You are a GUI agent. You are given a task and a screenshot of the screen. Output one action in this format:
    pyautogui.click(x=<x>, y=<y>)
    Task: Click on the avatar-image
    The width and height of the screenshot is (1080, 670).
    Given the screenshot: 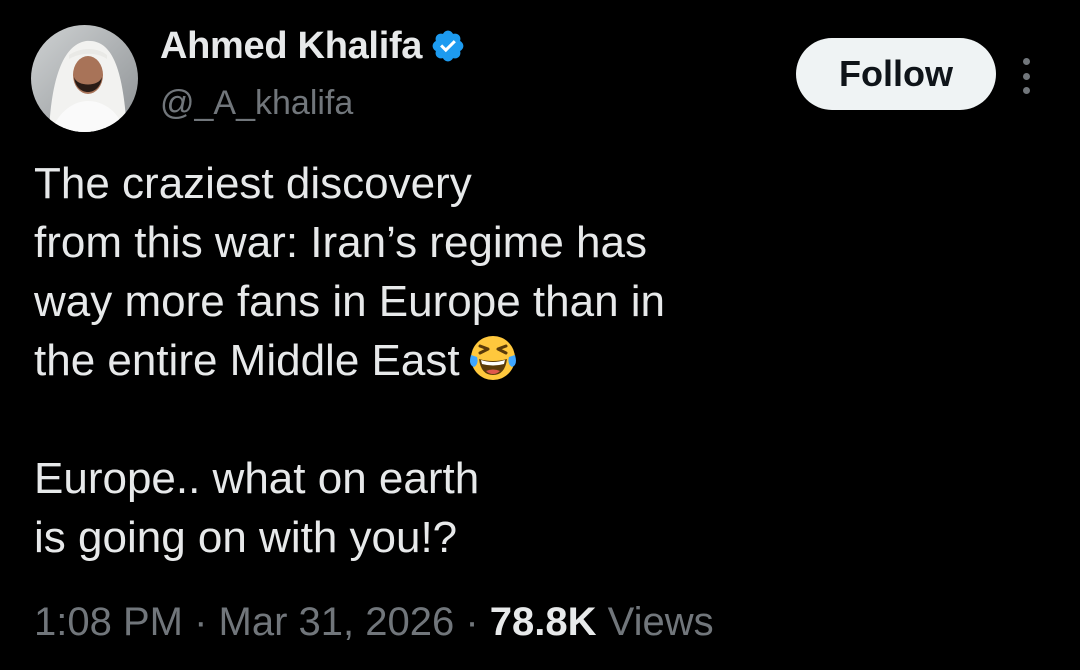 What is the action you would take?
    pyautogui.click(x=84, y=78)
    